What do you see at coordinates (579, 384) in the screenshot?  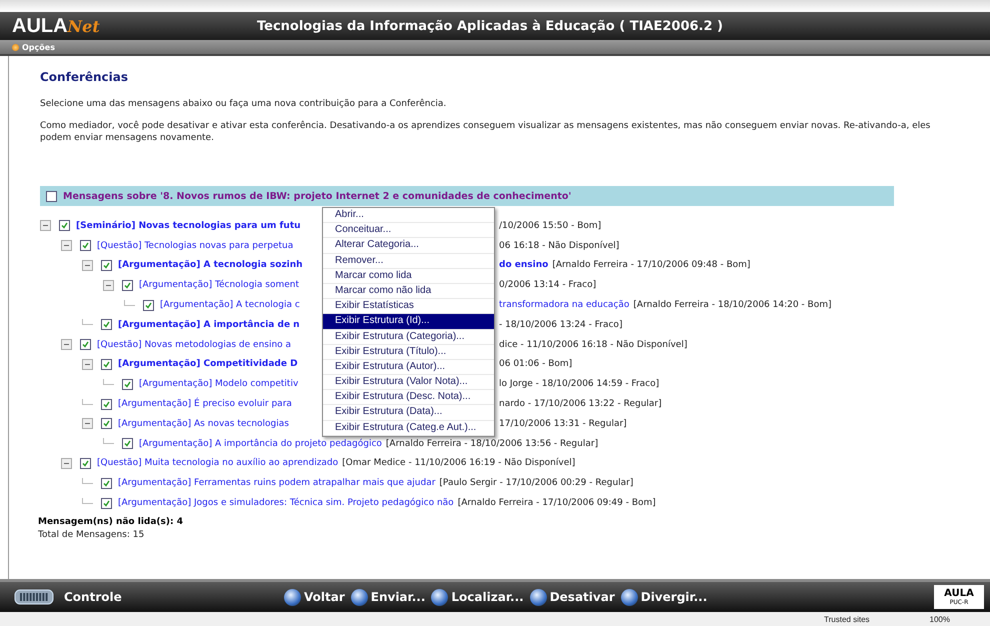 I see `message-info: lo Jorge - 18/10/2006 14:59 - Fraco]` at bounding box center [579, 384].